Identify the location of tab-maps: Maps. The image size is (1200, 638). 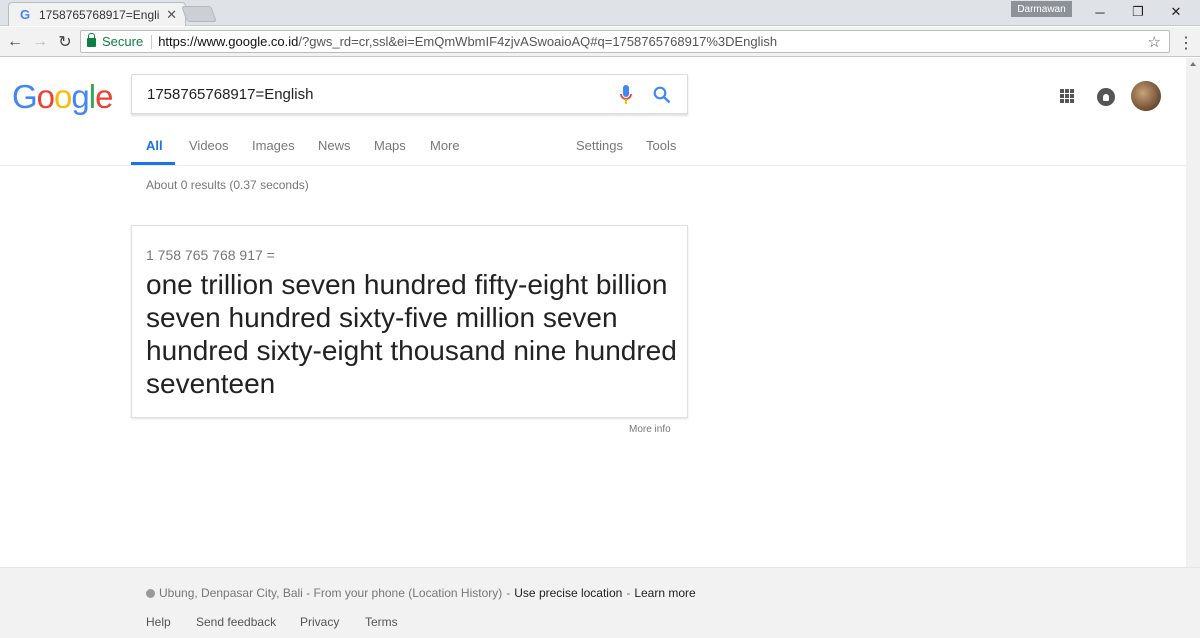
(390, 145).